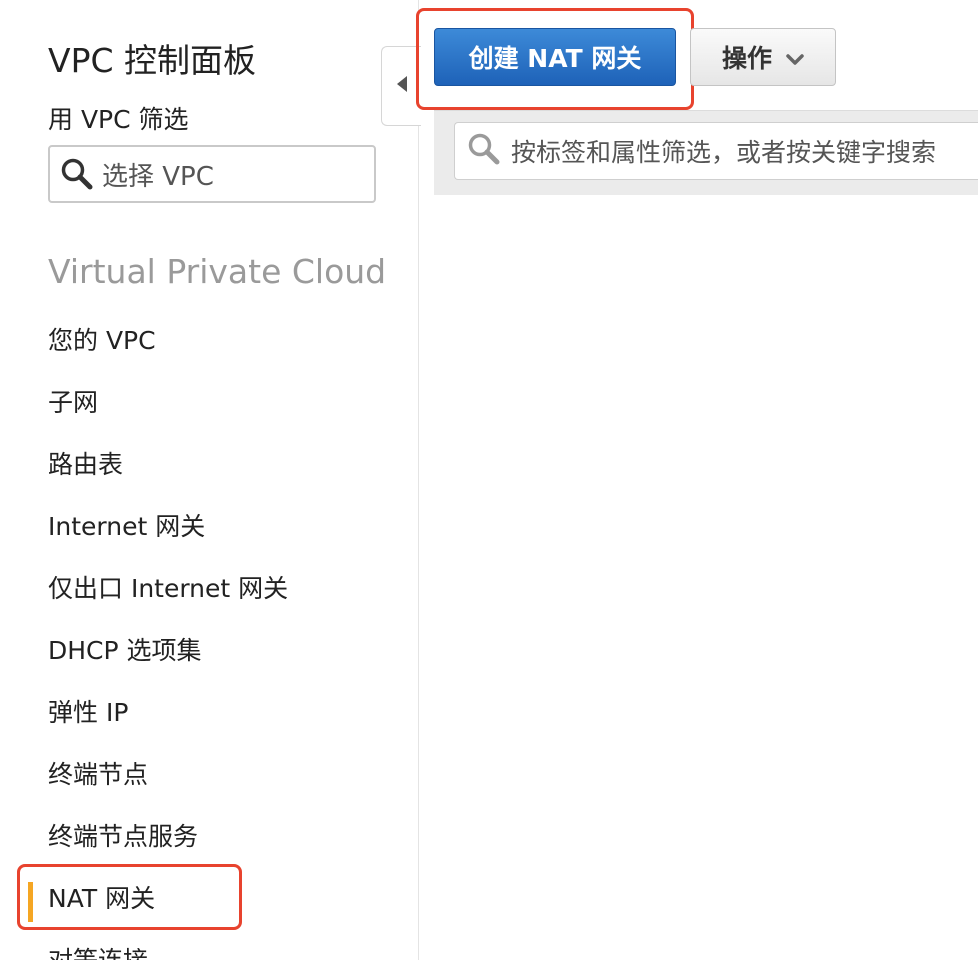 This screenshot has width=978, height=960. I want to click on search-input: 按标签和属性筛选，或者按关键字搜索, so click(716, 151).